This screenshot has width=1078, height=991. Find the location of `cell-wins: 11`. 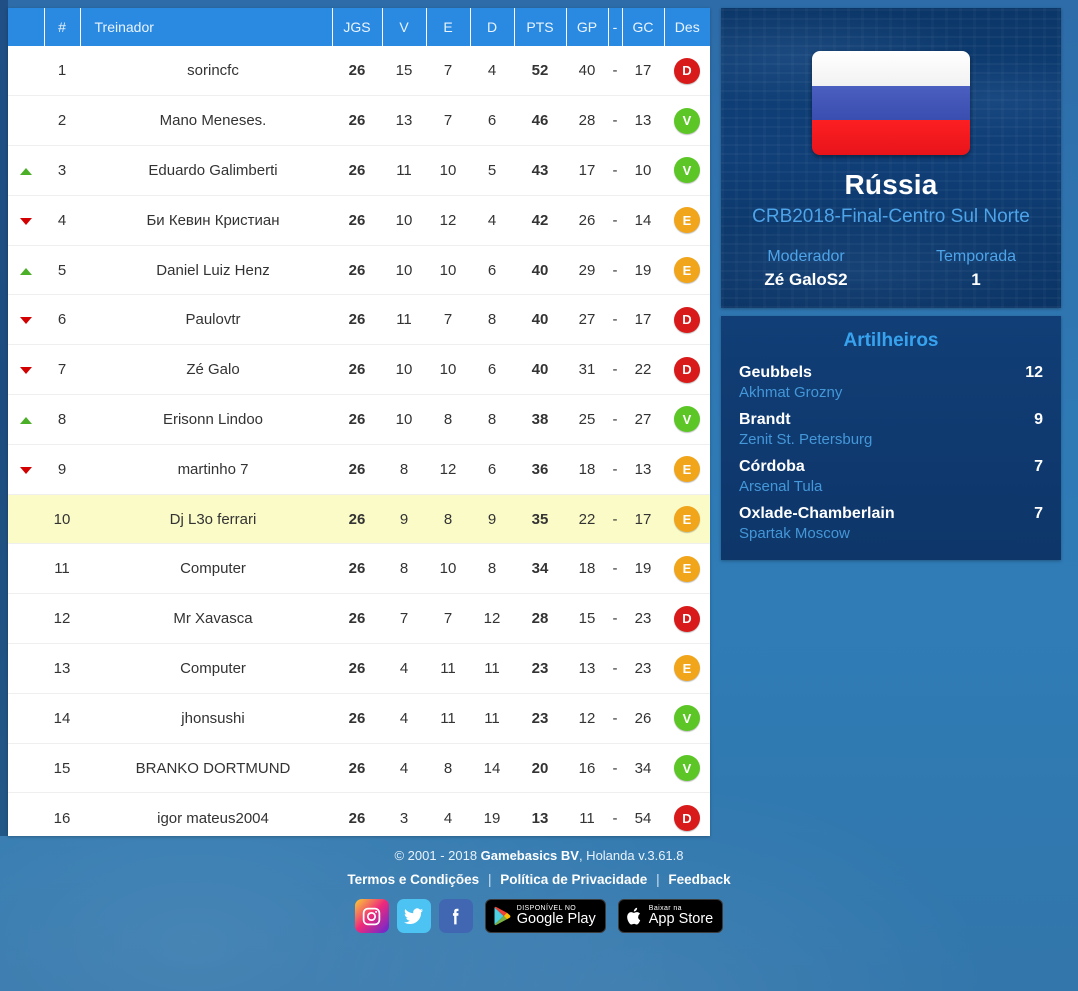

cell-wins: 11 is located at coordinates (404, 170).